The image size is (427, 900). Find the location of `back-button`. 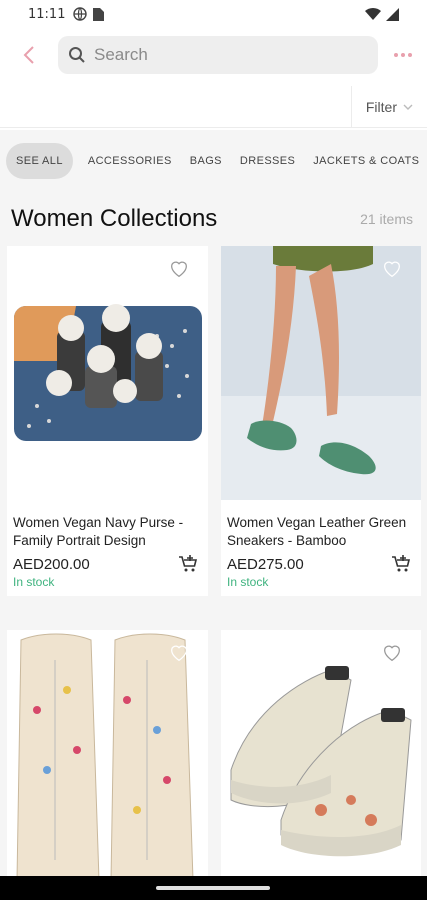

back-button is located at coordinates (29, 55).